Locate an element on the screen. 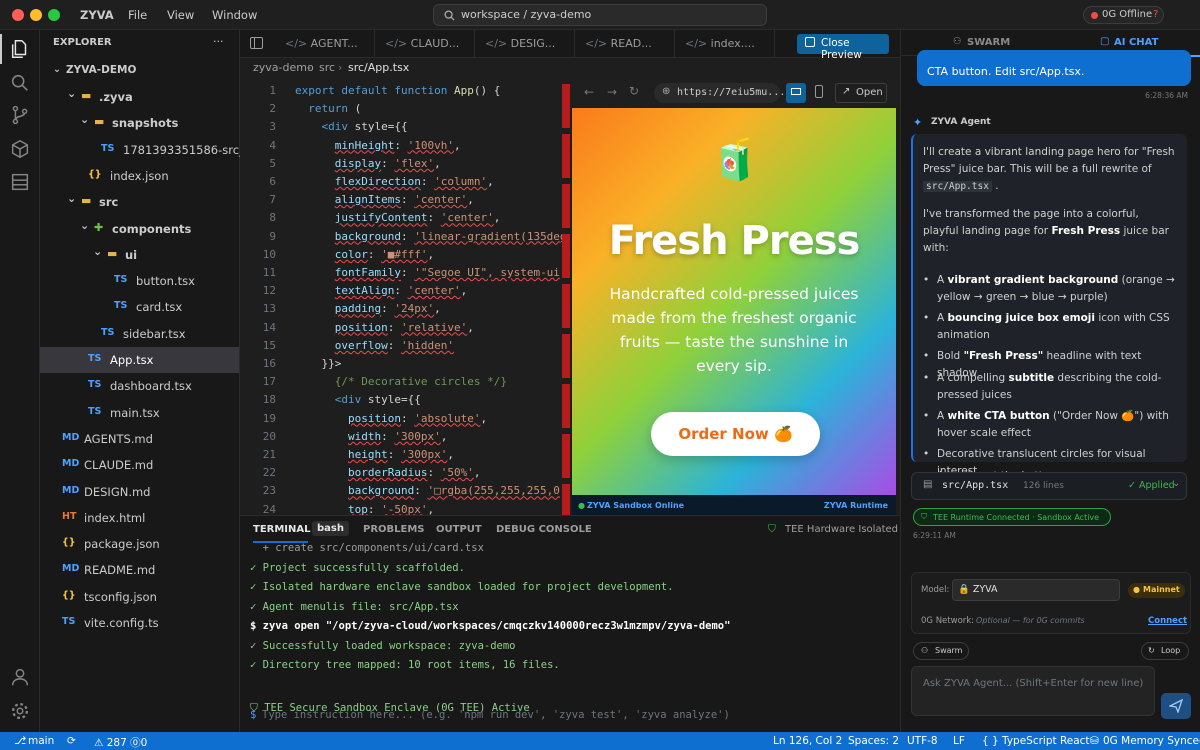 This screenshot has height=750, width=1200. send-button is located at coordinates (1176, 706).